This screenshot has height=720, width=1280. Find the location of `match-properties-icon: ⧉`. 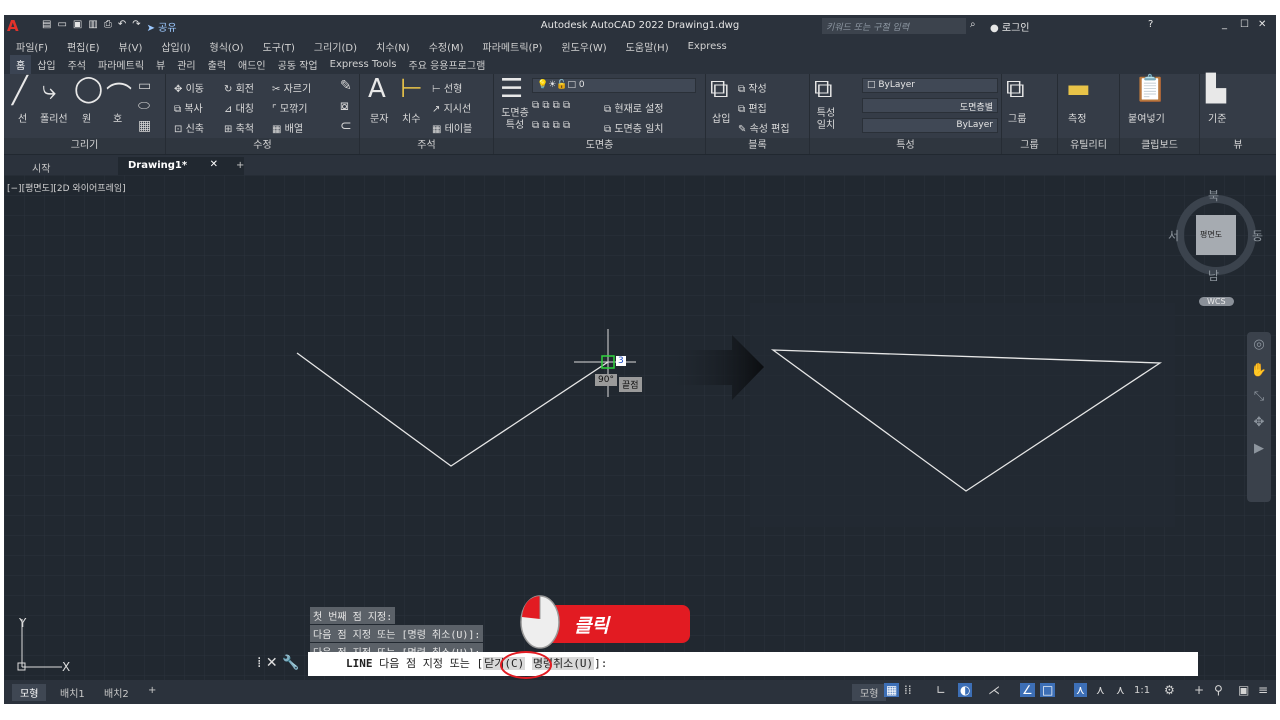

match-properties-icon: ⧉ is located at coordinates (823, 89).